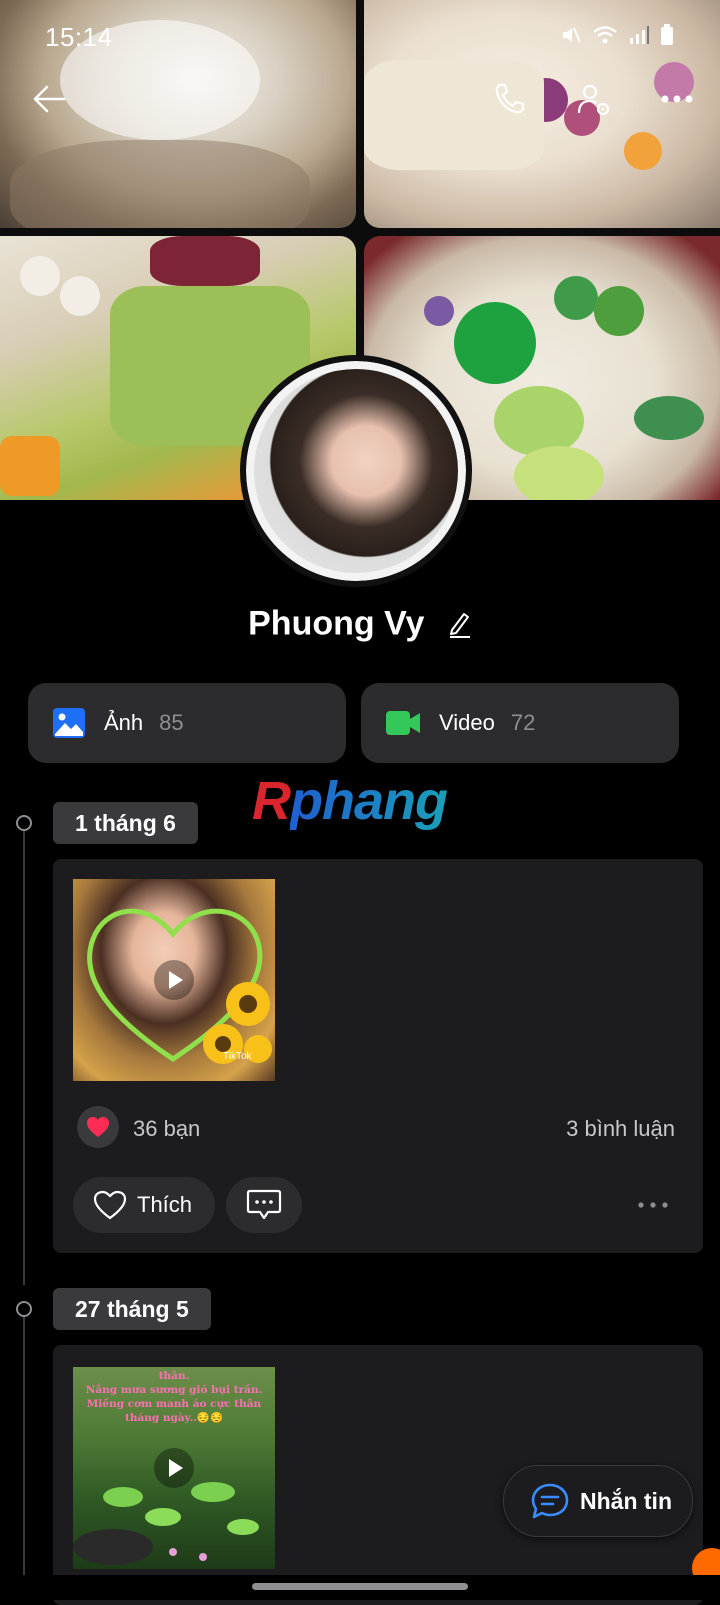  What do you see at coordinates (165, 1204) in the screenshot?
I see `like-label: Thích` at bounding box center [165, 1204].